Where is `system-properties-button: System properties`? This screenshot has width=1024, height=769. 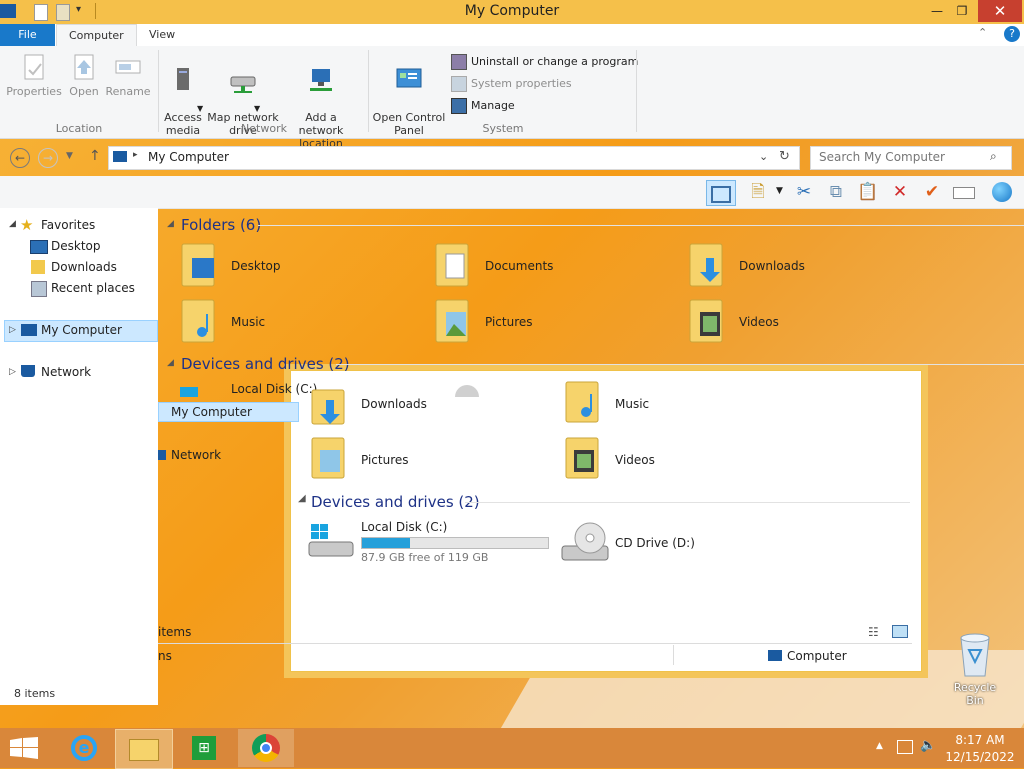
system-properties-button: System properties is located at coordinates (511, 84).